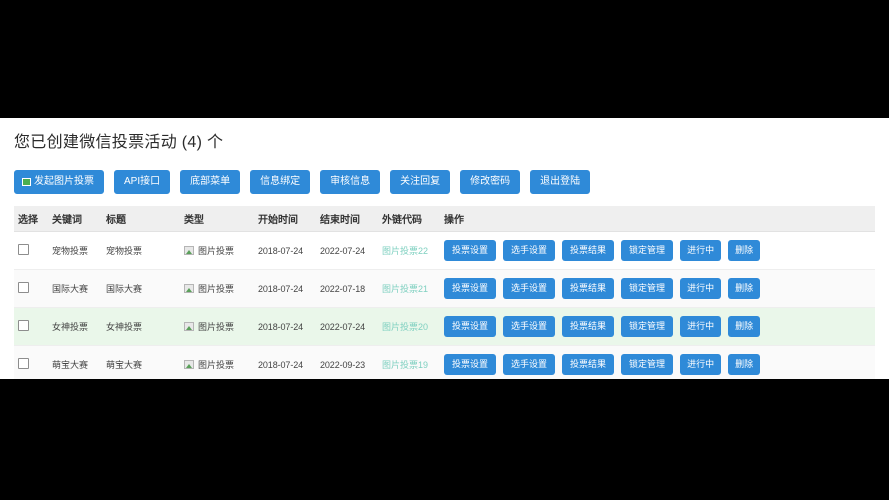 The height and width of the screenshot is (500, 889). What do you see at coordinates (347, 219) in the screenshot?
I see `column-header-5: 结束时间` at bounding box center [347, 219].